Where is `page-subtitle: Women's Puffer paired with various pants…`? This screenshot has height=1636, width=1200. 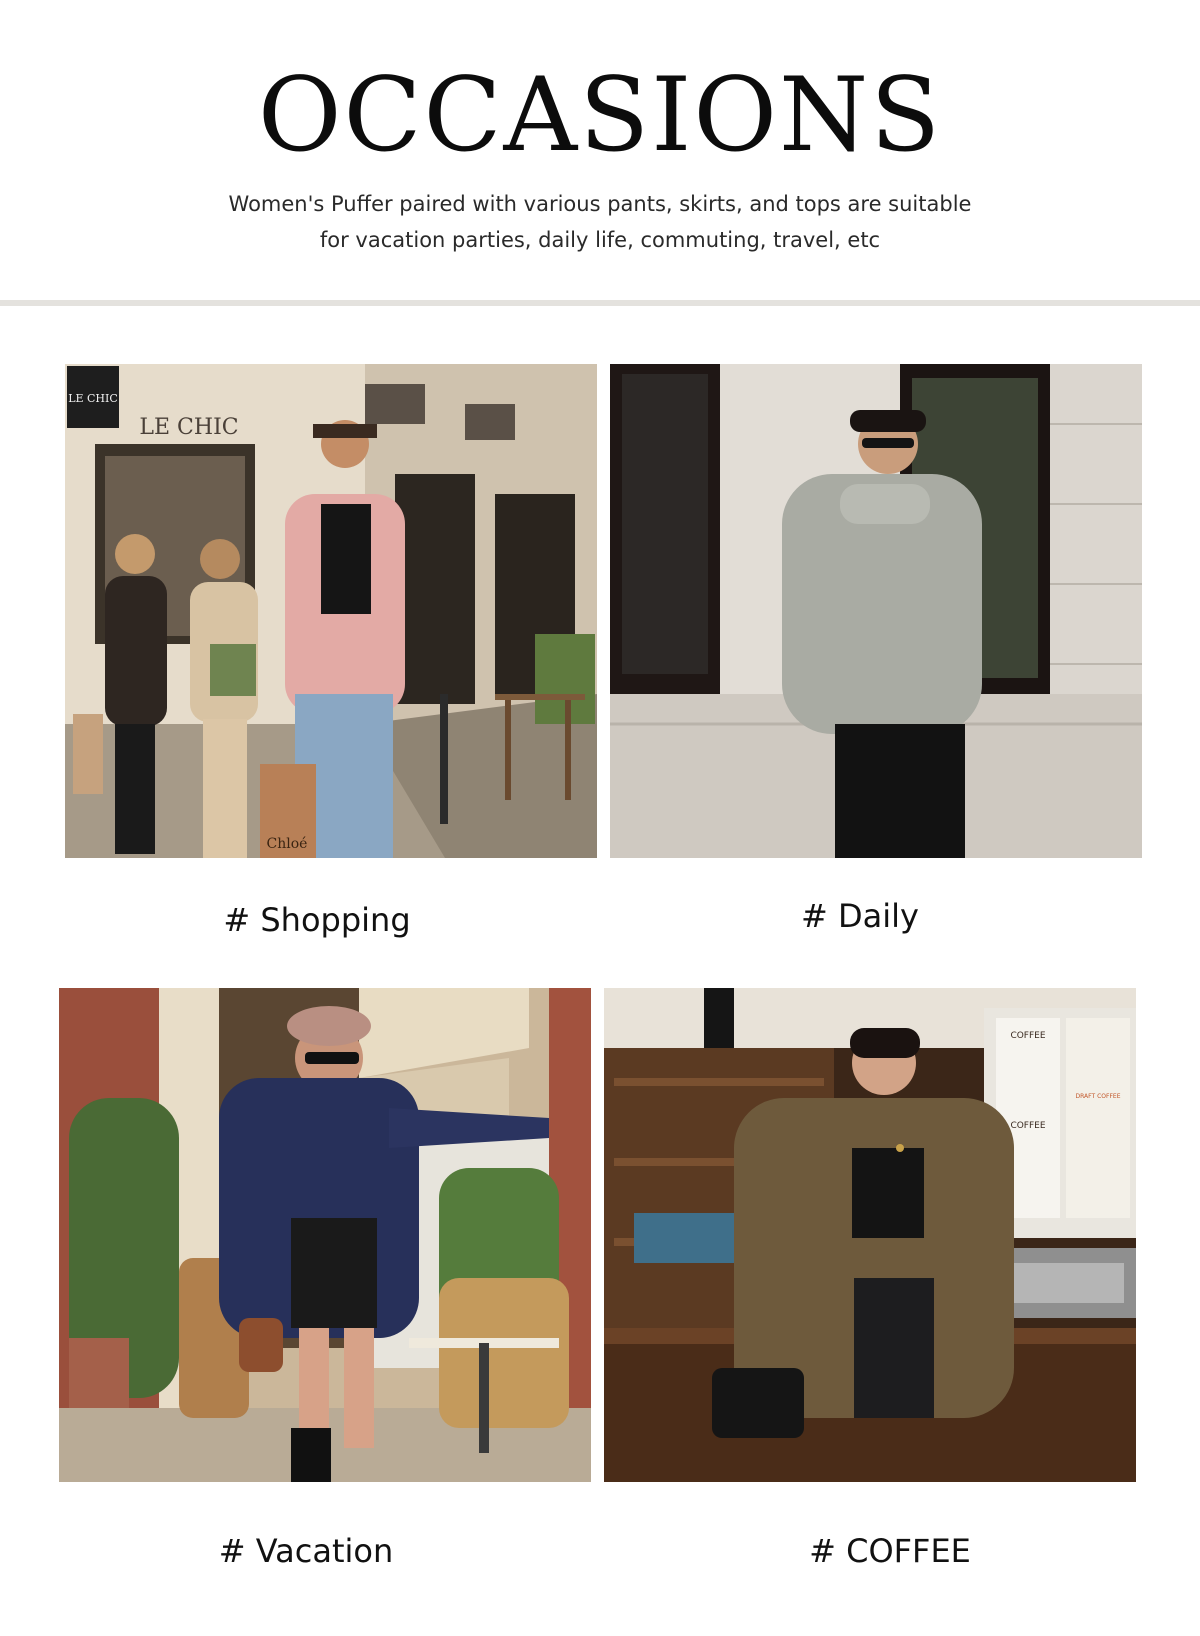 page-subtitle: Women's Puffer paired with various pants… is located at coordinates (600, 222).